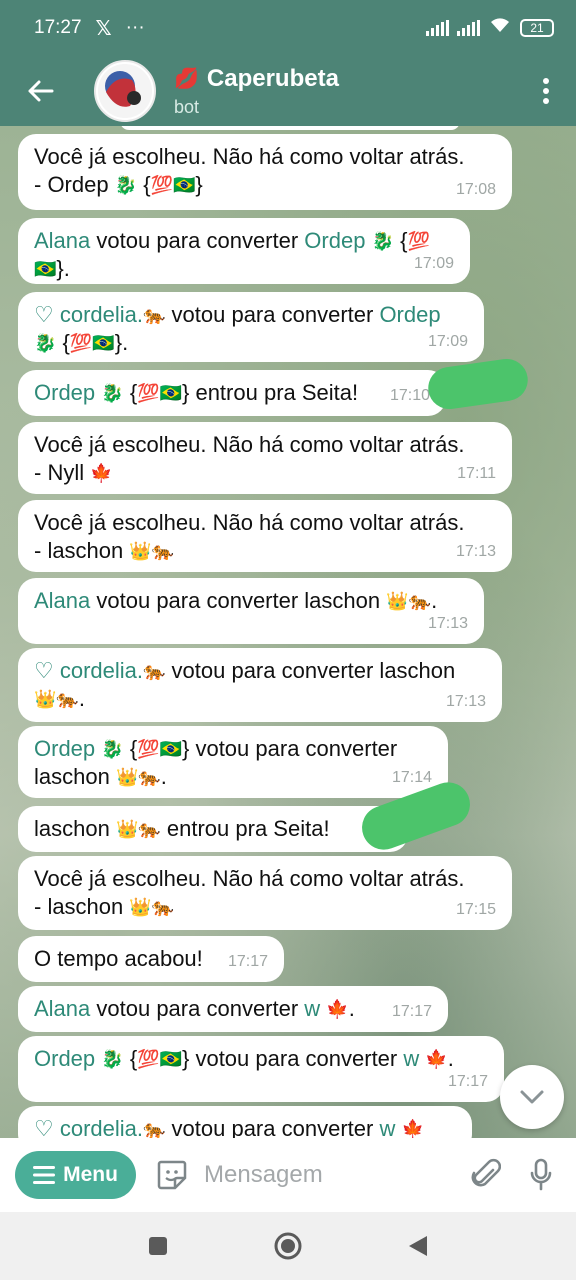 Image resolution: width=576 pixels, height=1280 pixels. What do you see at coordinates (541, 1175) in the screenshot?
I see `microphone-icon` at bounding box center [541, 1175].